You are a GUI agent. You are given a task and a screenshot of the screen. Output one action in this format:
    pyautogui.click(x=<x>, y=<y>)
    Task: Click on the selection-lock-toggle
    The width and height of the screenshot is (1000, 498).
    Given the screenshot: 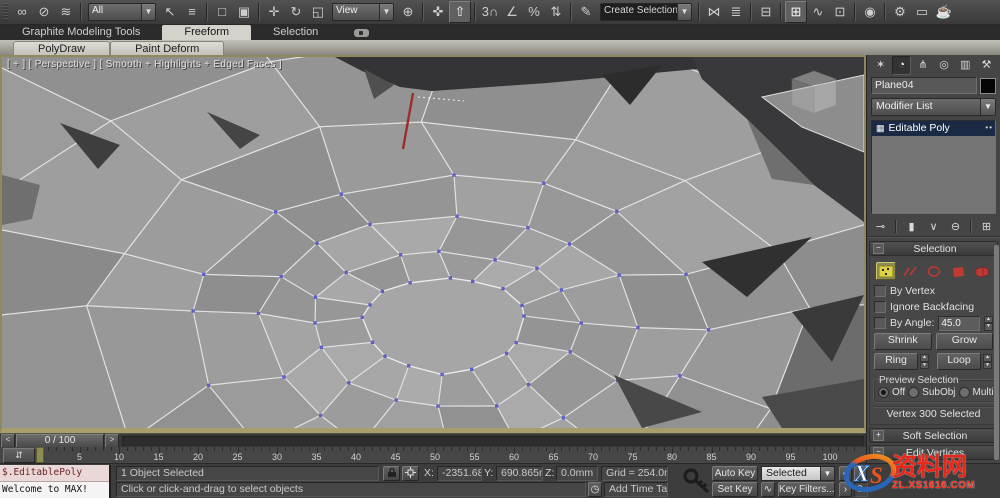 What is the action you would take?
    pyautogui.click(x=391, y=473)
    